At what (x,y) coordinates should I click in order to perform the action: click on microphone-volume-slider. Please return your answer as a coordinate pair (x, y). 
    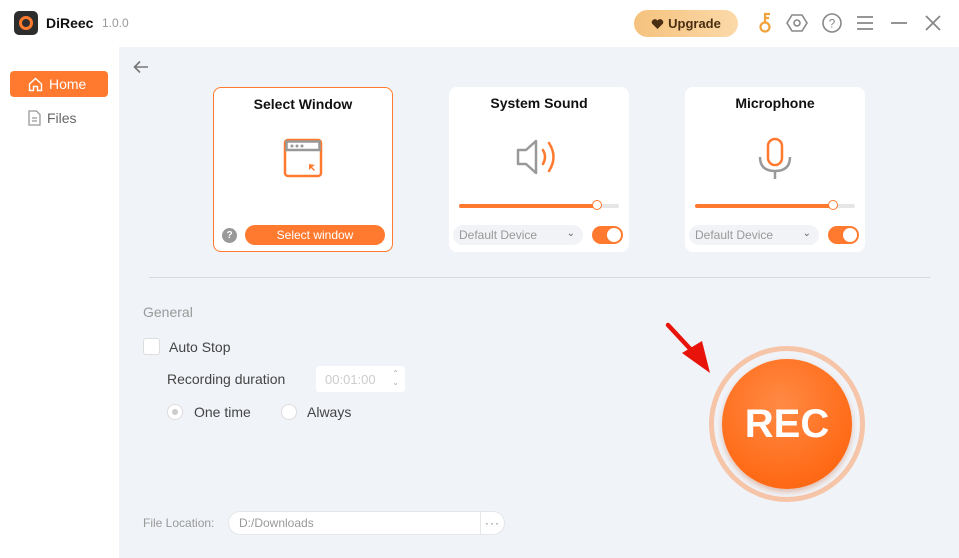
    Looking at the image, I should click on (775, 205).